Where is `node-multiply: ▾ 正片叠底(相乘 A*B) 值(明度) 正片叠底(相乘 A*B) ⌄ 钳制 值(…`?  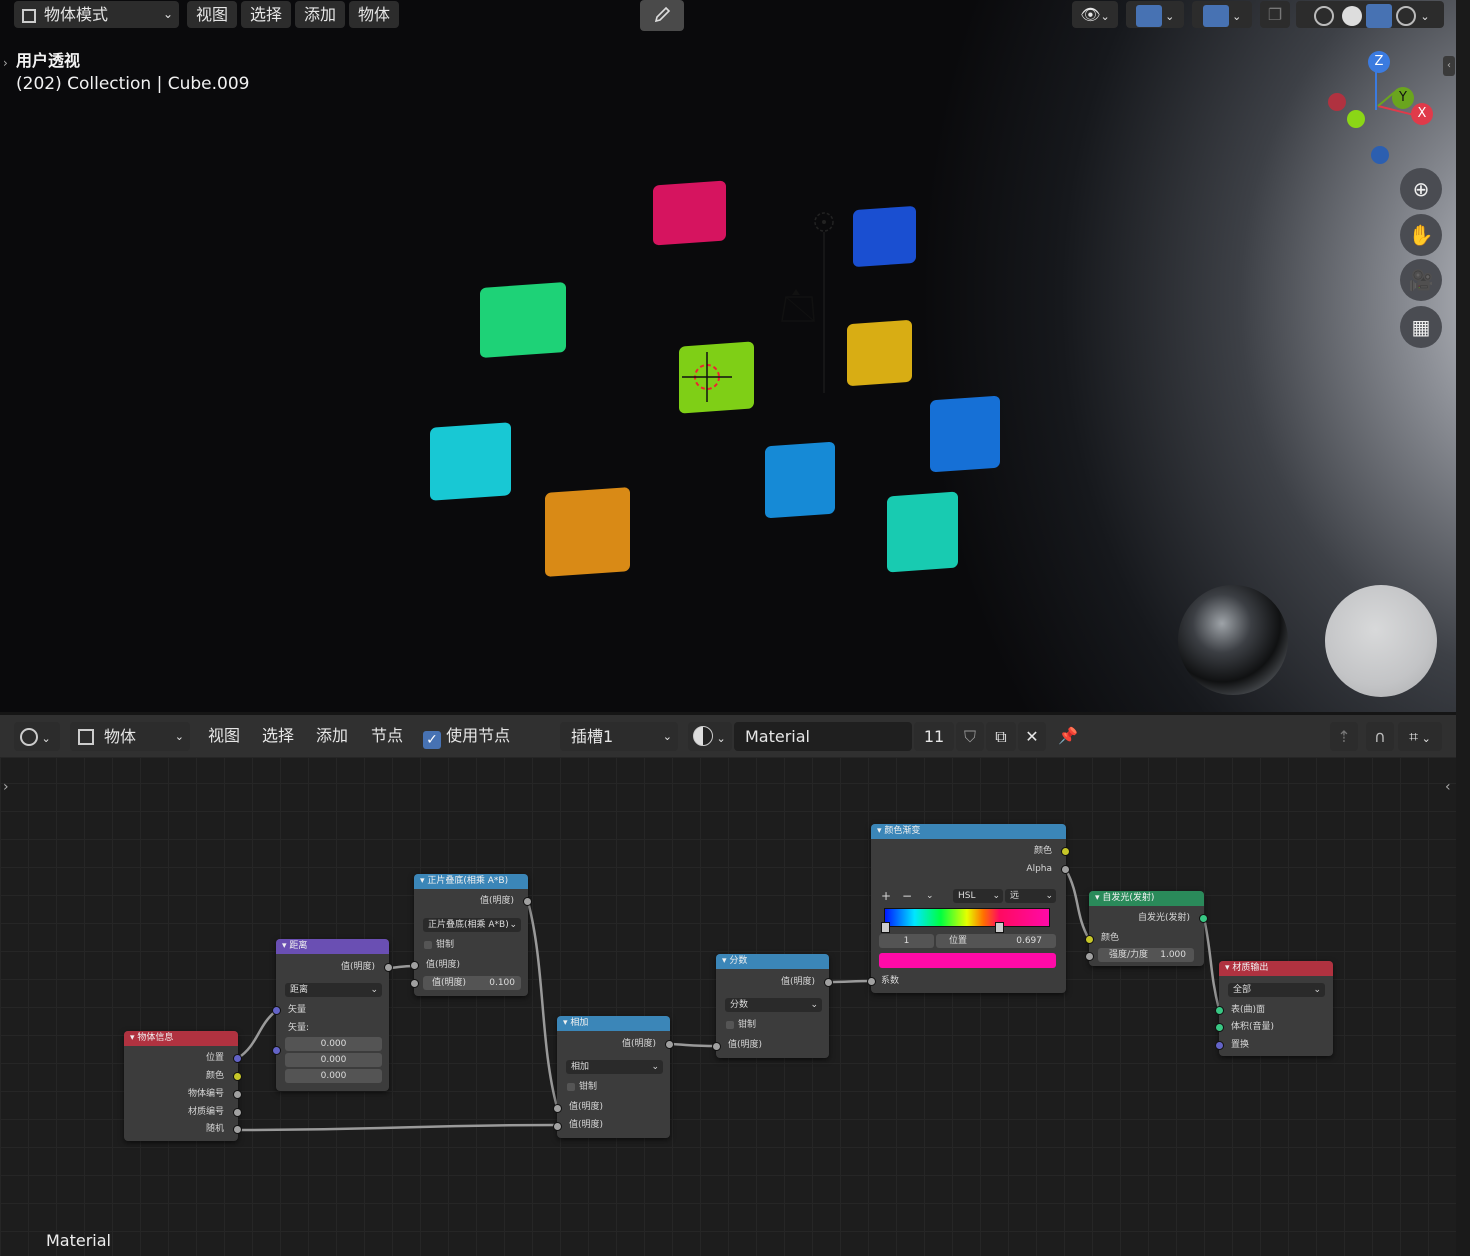
node-multiply: ▾ 正片叠底(相乘 A*B) 值(明度) 正片叠底(相乘 A*B) ⌄ 钳制 值(… is located at coordinates (471, 935).